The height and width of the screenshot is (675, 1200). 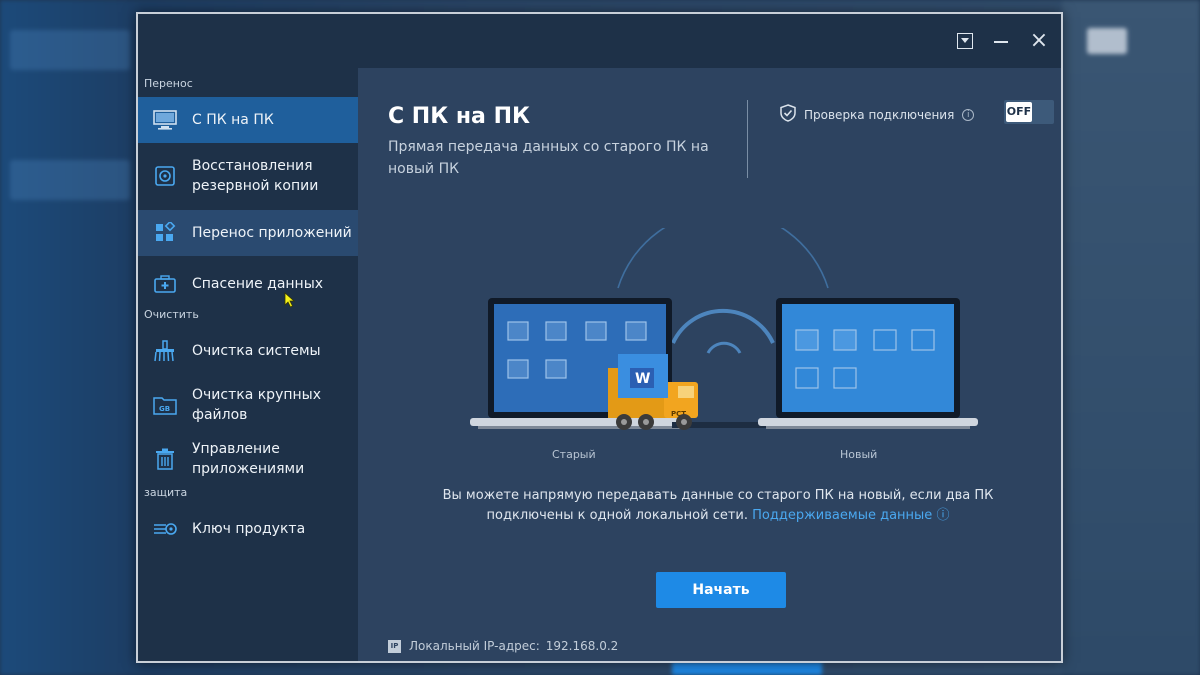 I want to click on info-icon: ⓘ, so click(x=943, y=515).